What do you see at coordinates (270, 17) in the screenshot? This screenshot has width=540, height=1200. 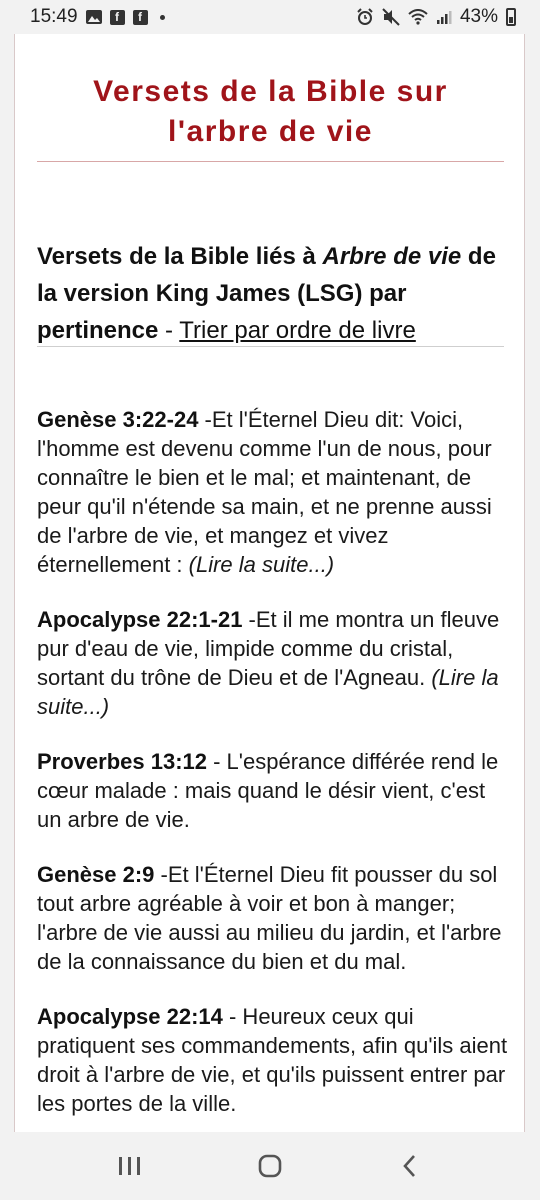 I see `status-bar: 15:49 f f 43%` at bounding box center [270, 17].